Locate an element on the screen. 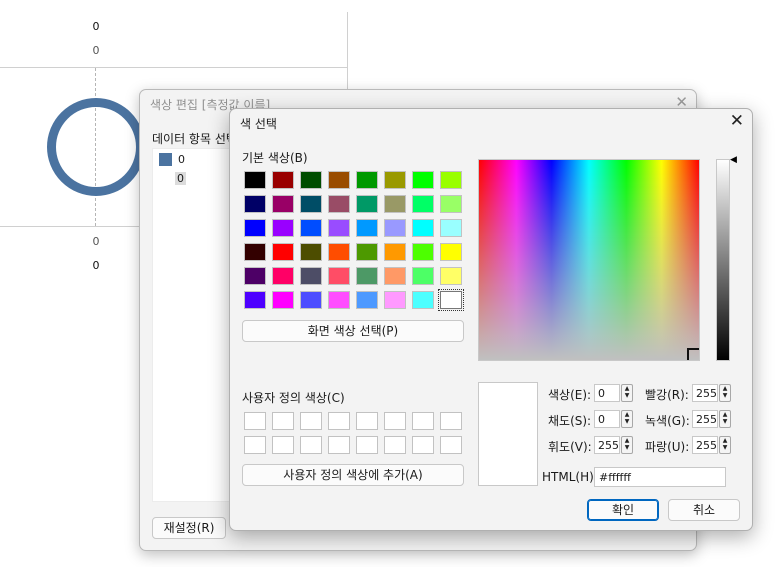 The height and width of the screenshot is (567, 780). luminance-slider is located at coordinates (723, 260).